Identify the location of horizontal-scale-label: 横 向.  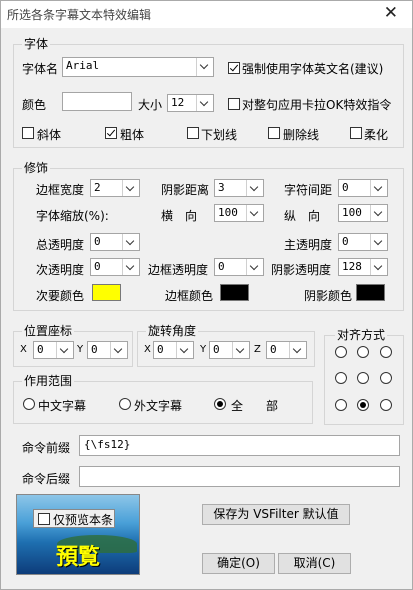
(179, 216).